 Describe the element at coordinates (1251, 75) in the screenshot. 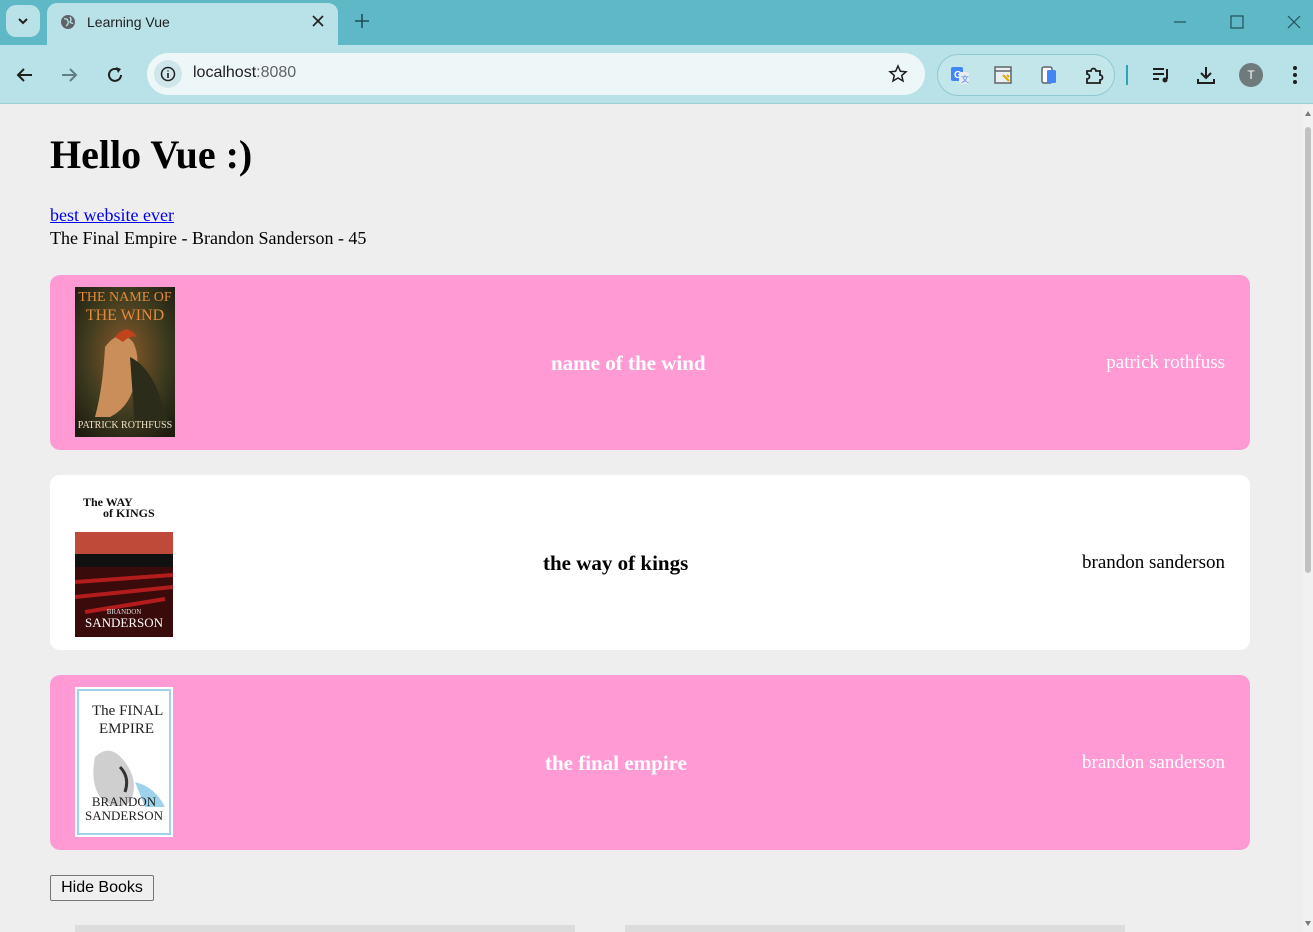

I see `profile-avatar: T` at that location.